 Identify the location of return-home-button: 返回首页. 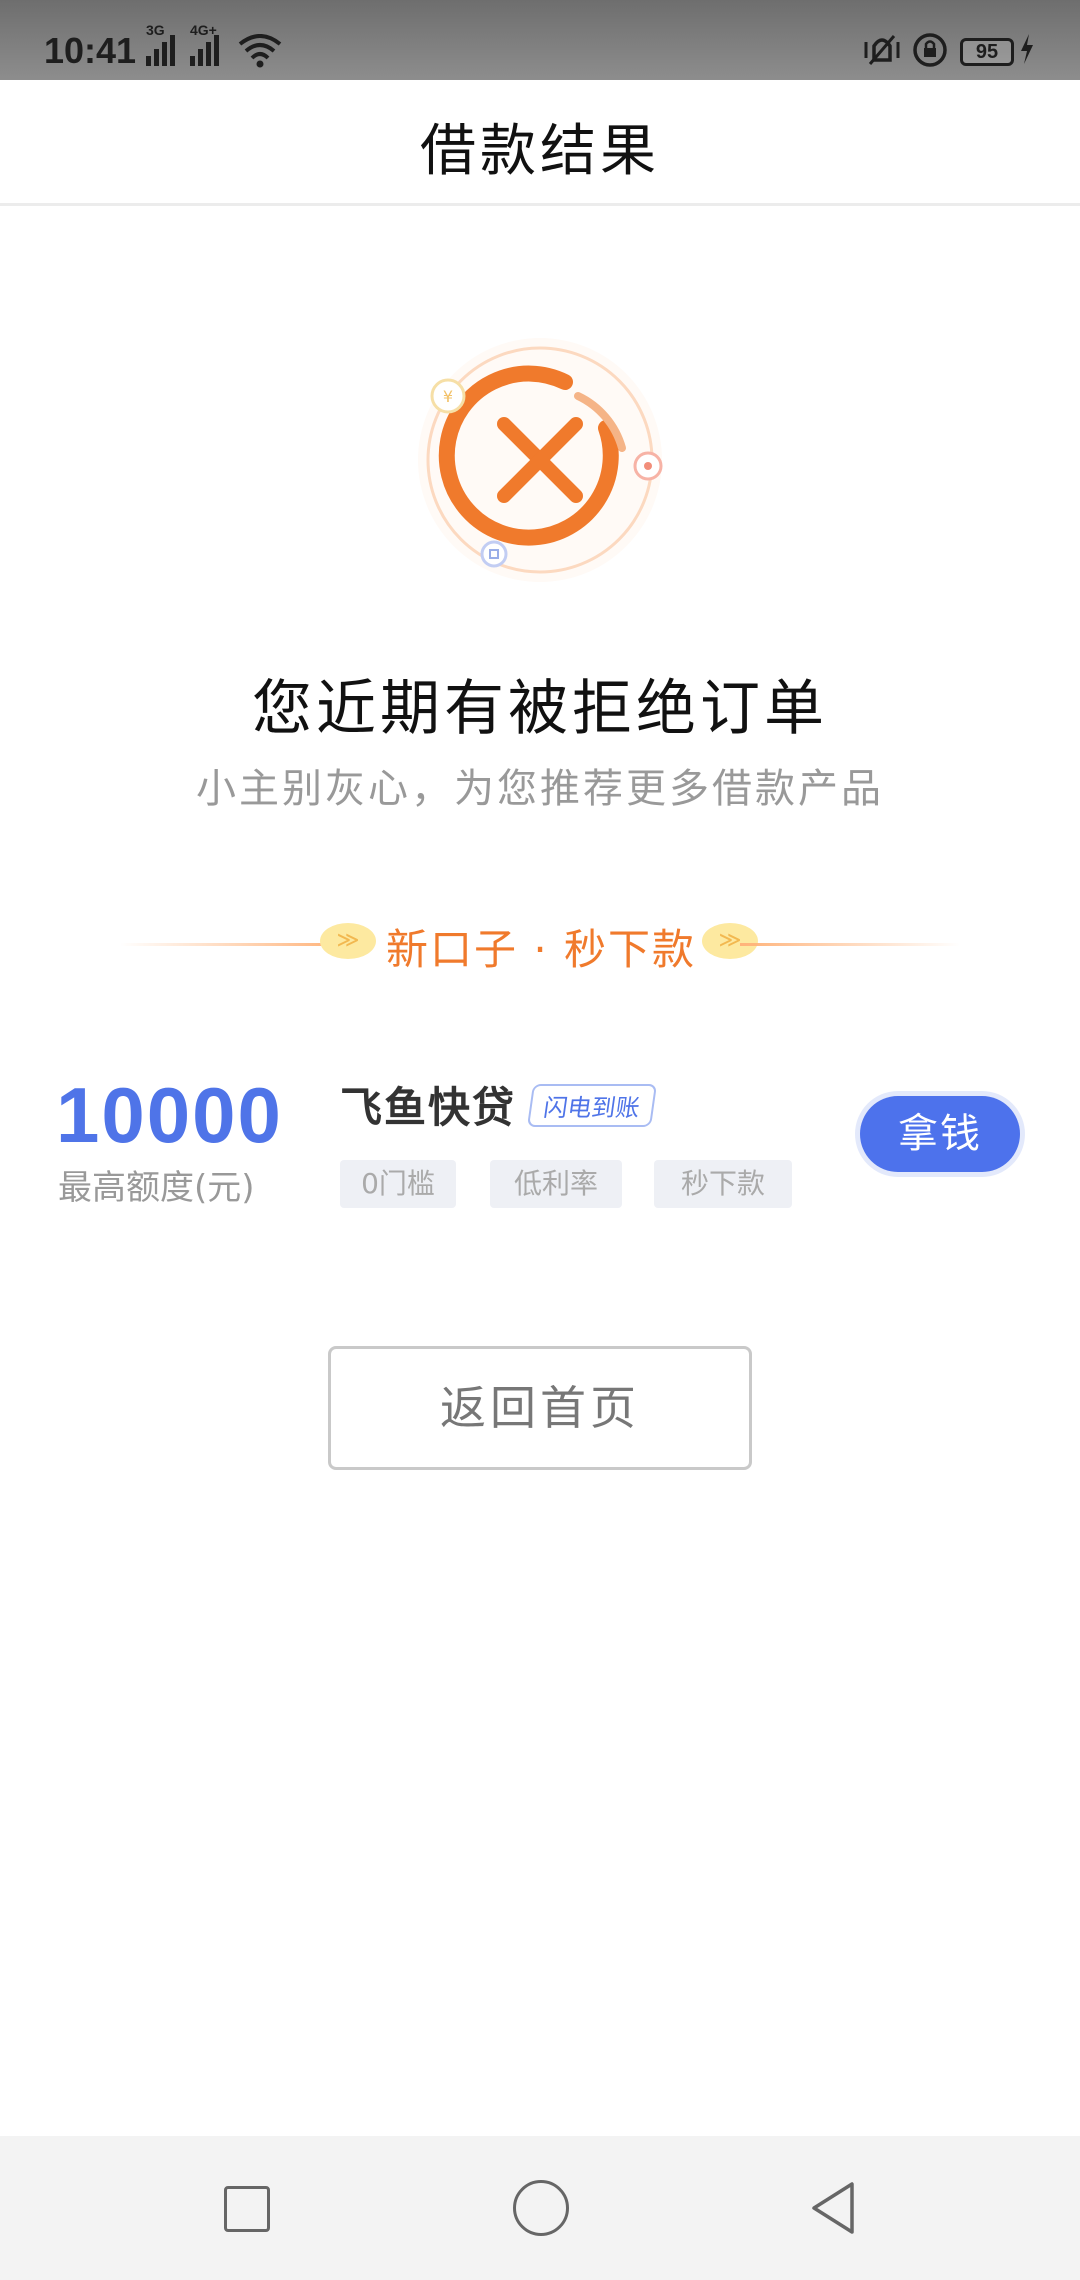
(540, 1408).